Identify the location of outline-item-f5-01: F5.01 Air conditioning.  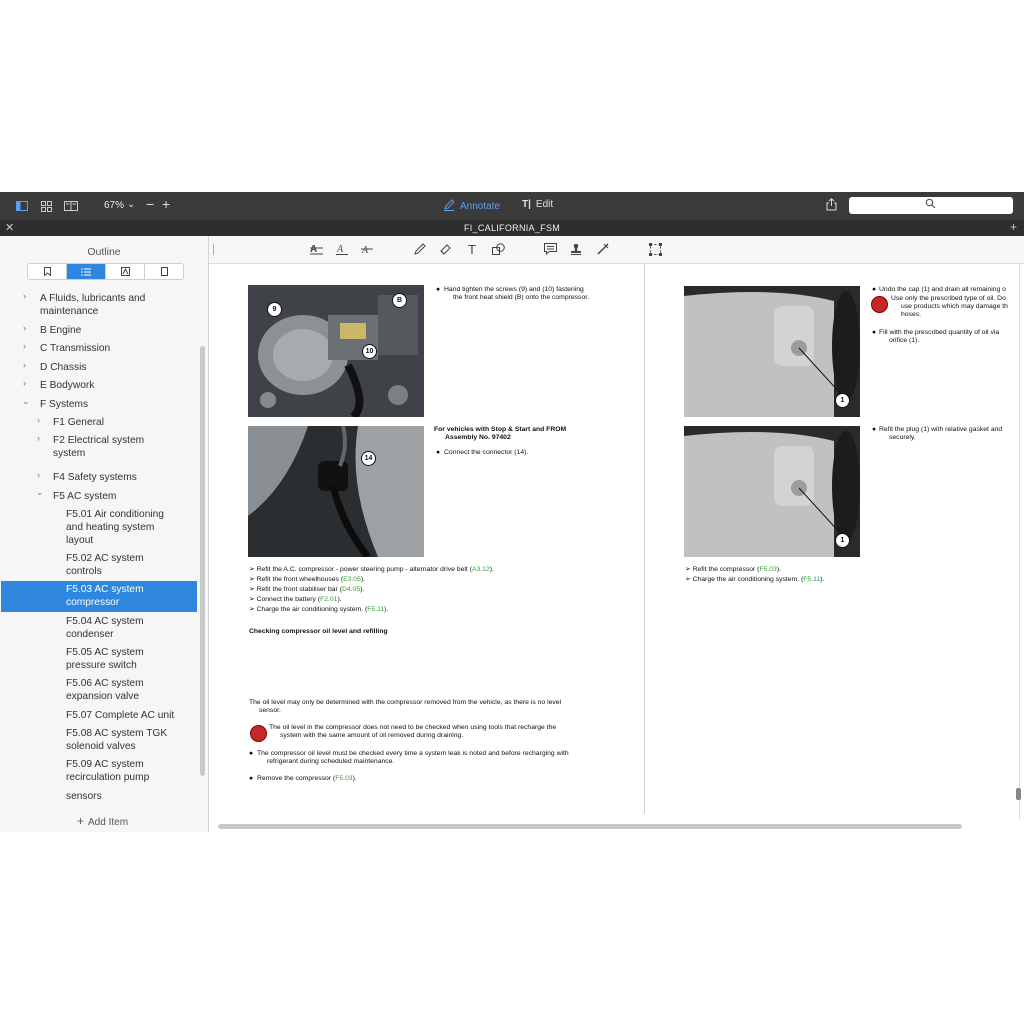
(115, 514).